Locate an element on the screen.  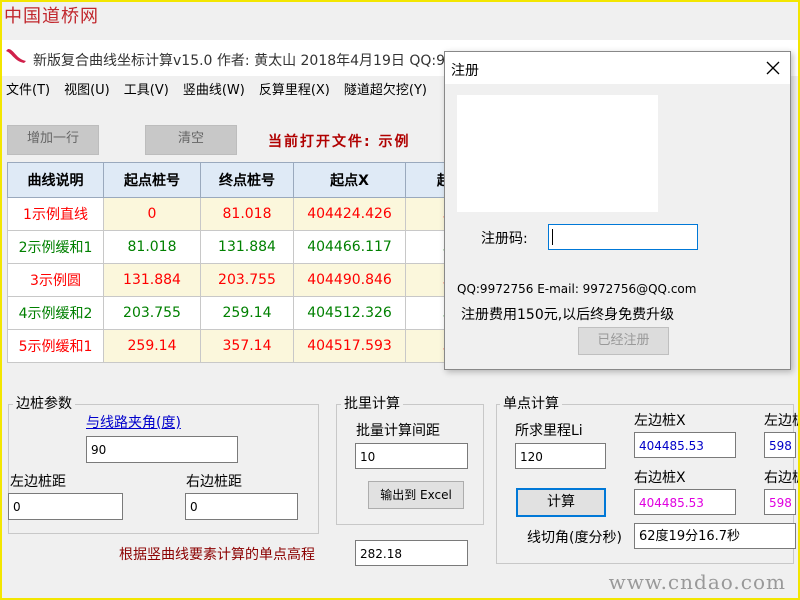
cell-start-x: 404490.846 is located at coordinates (349, 280).